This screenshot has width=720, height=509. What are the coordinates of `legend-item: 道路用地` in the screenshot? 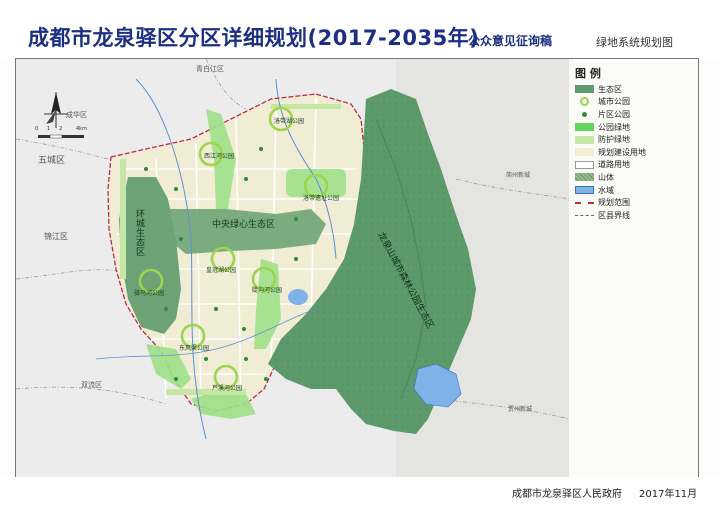 It's located at (610, 165).